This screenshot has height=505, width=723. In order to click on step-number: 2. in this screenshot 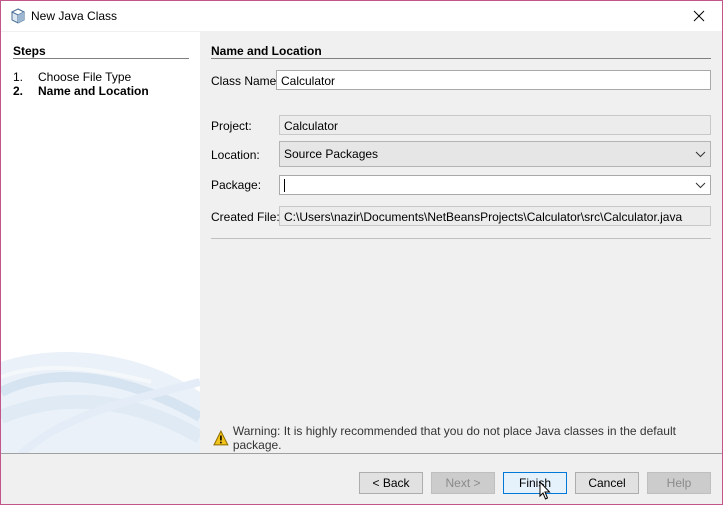, I will do `click(18, 91)`.